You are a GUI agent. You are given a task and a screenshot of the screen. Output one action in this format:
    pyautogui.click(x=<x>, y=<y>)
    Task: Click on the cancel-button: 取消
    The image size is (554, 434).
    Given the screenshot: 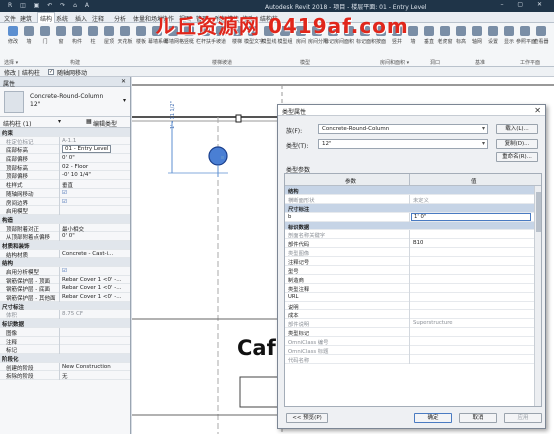 What is the action you would take?
    pyautogui.click(x=478, y=418)
    